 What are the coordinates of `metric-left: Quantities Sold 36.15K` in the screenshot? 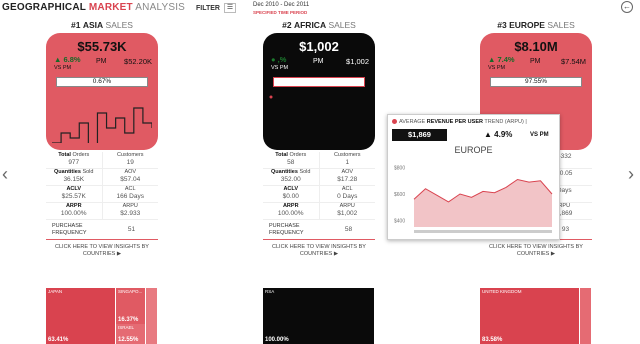 It's located at (74, 177).